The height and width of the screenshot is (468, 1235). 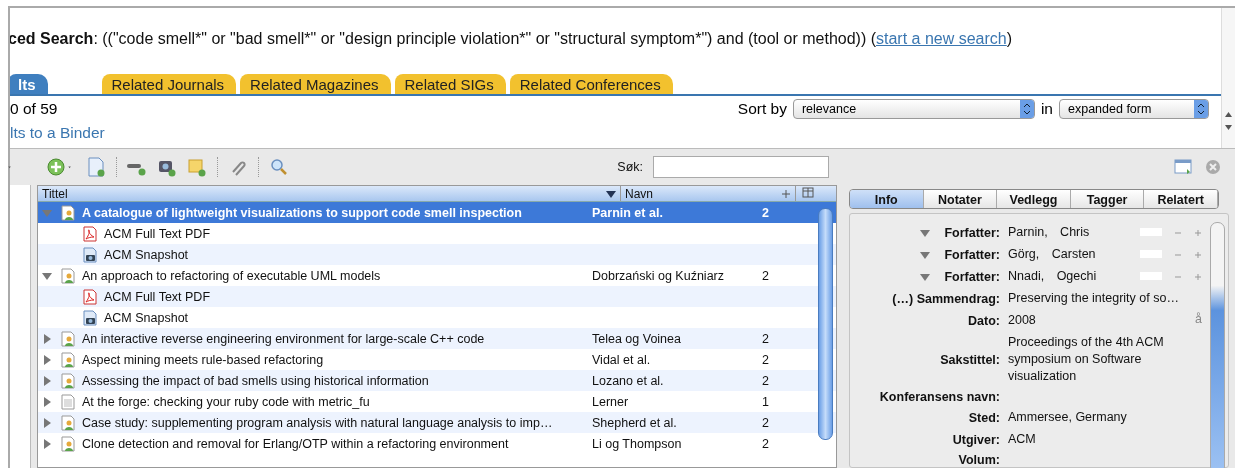 I want to click on note-icon, so click(x=197, y=167).